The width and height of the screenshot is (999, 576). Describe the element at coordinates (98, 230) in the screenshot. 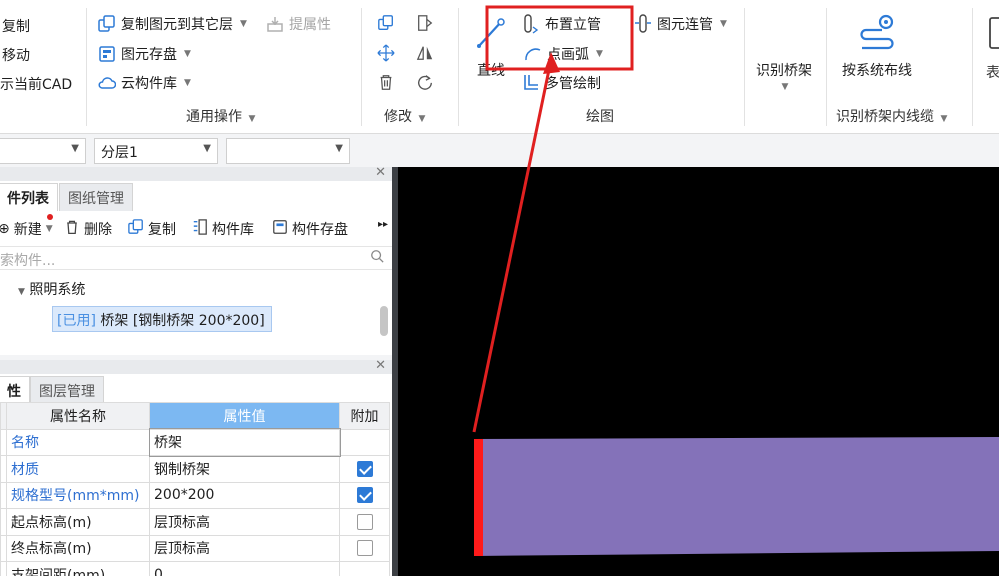

I see `delete-label: 删除` at that location.